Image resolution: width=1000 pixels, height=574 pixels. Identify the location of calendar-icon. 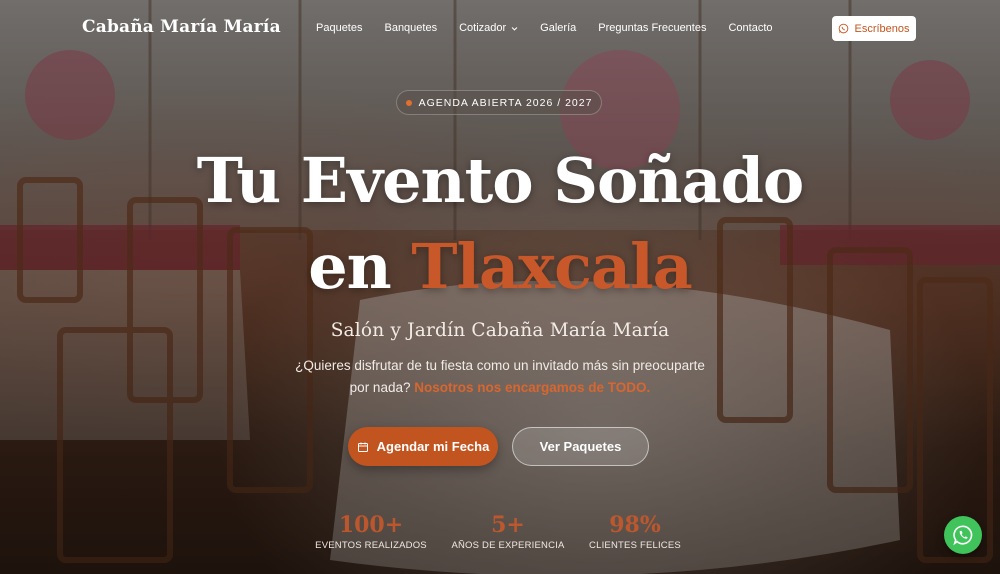
(362, 447).